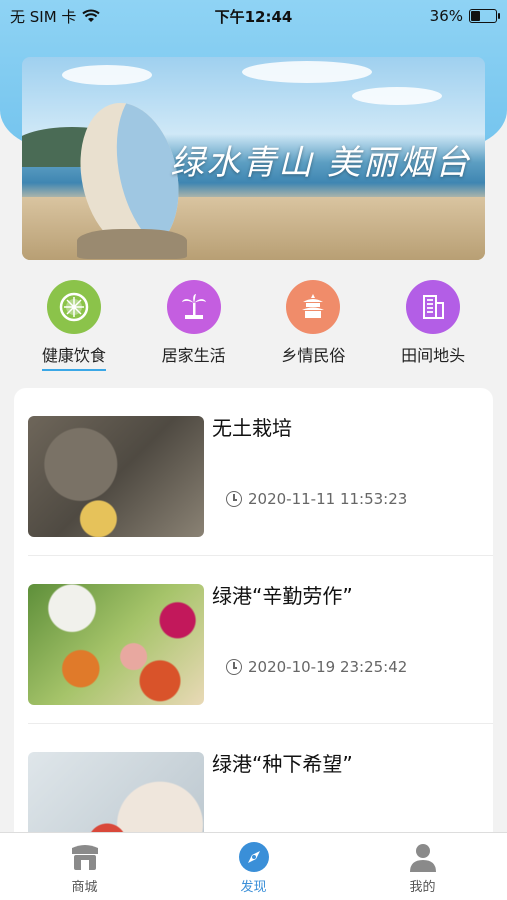 The image size is (507, 900). Describe the element at coordinates (254, 857) in the screenshot. I see `compass-icon` at that location.